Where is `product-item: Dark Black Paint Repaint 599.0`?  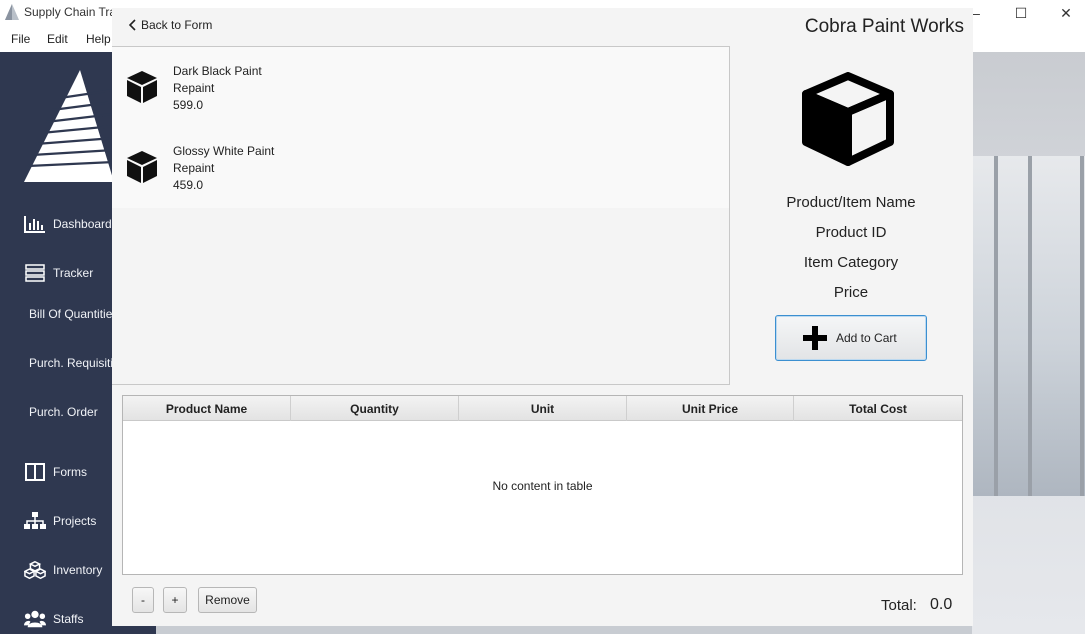
product-item: Dark Black Paint Repaint 599.0 is located at coordinates (420, 87).